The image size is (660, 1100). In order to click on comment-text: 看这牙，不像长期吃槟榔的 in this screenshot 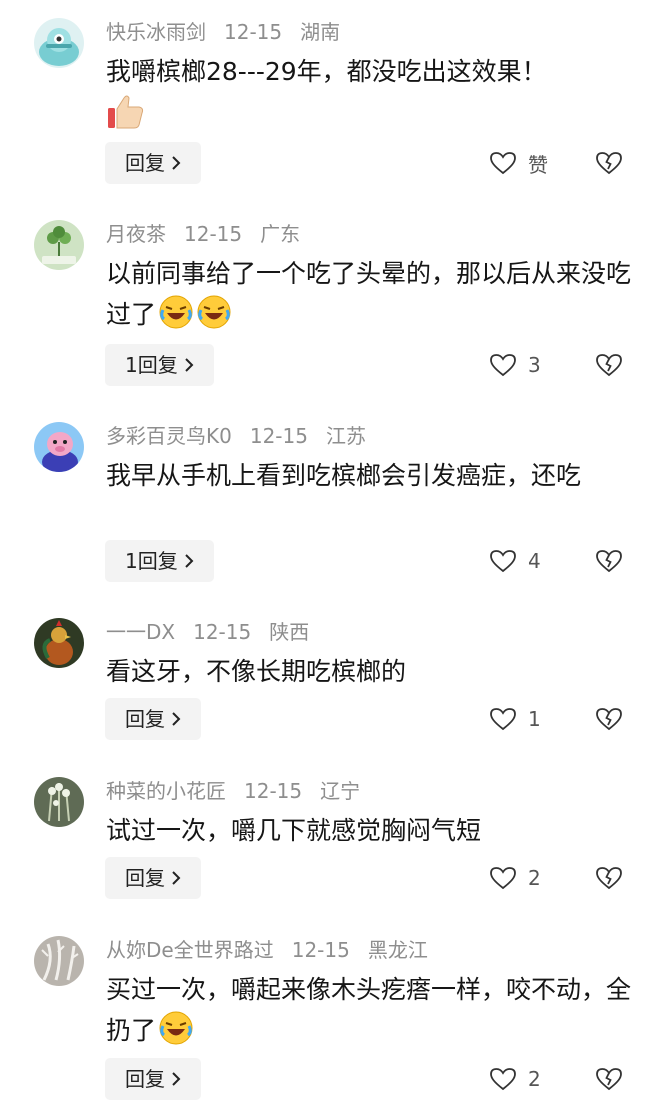, I will do `click(256, 671)`.